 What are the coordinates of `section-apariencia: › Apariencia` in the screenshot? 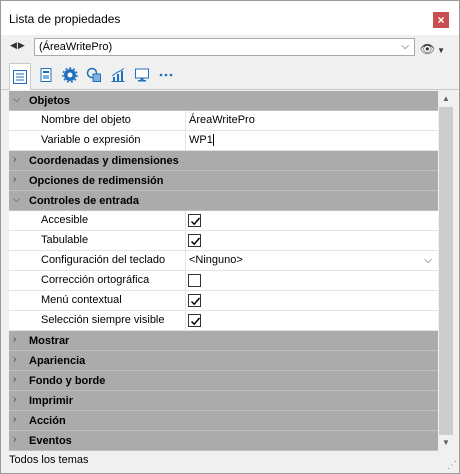 It's located at (223, 361).